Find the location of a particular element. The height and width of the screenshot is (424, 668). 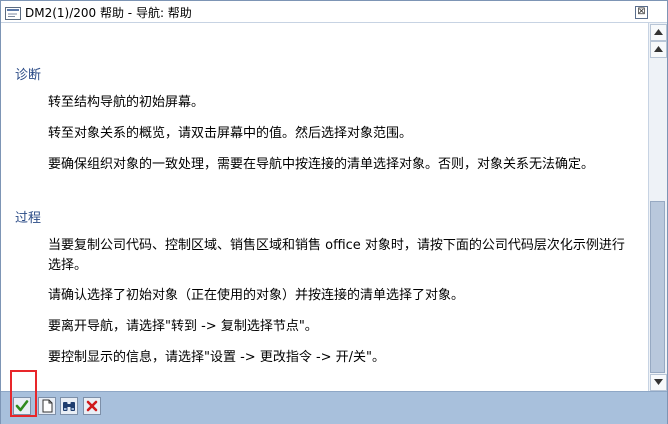

scroll-up-step-button is located at coordinates (658, 49).